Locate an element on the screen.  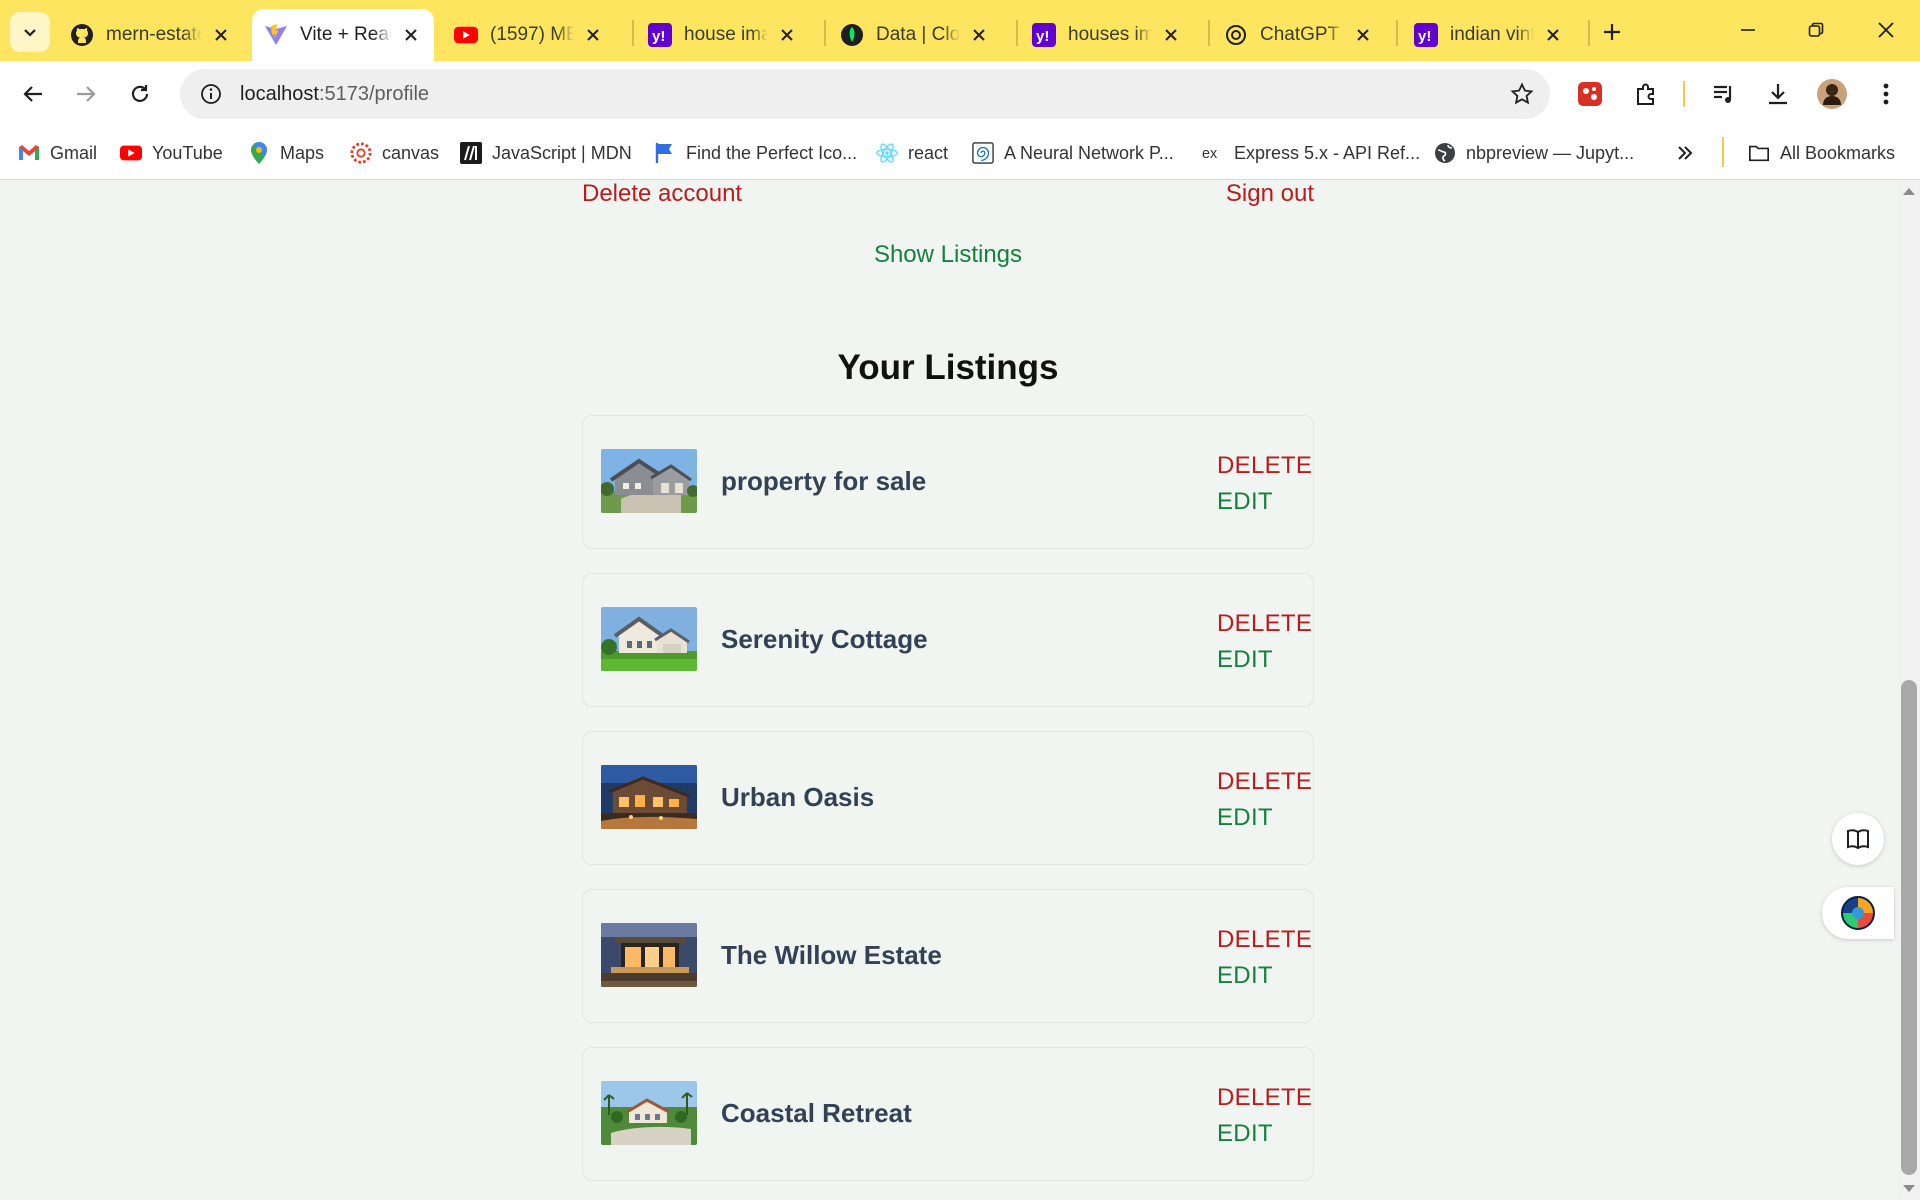
scroll-thumb is located at coordinates (1909, 927).